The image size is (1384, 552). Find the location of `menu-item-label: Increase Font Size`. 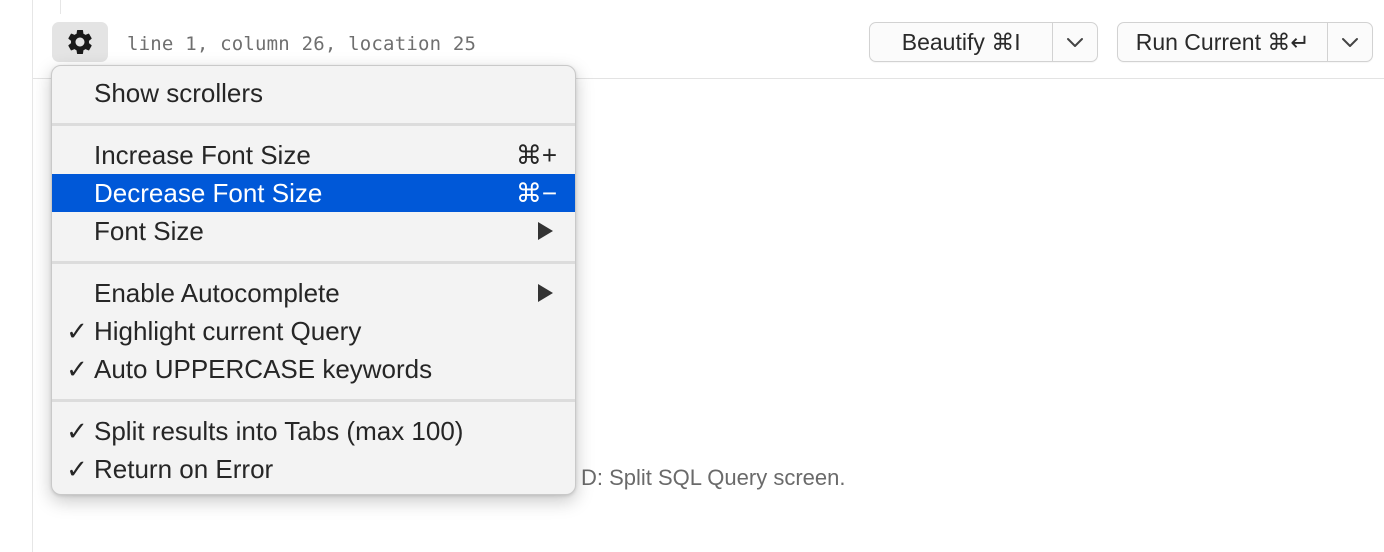

menu-item-label: Increase Font Size is located at coordinates (202, 154).